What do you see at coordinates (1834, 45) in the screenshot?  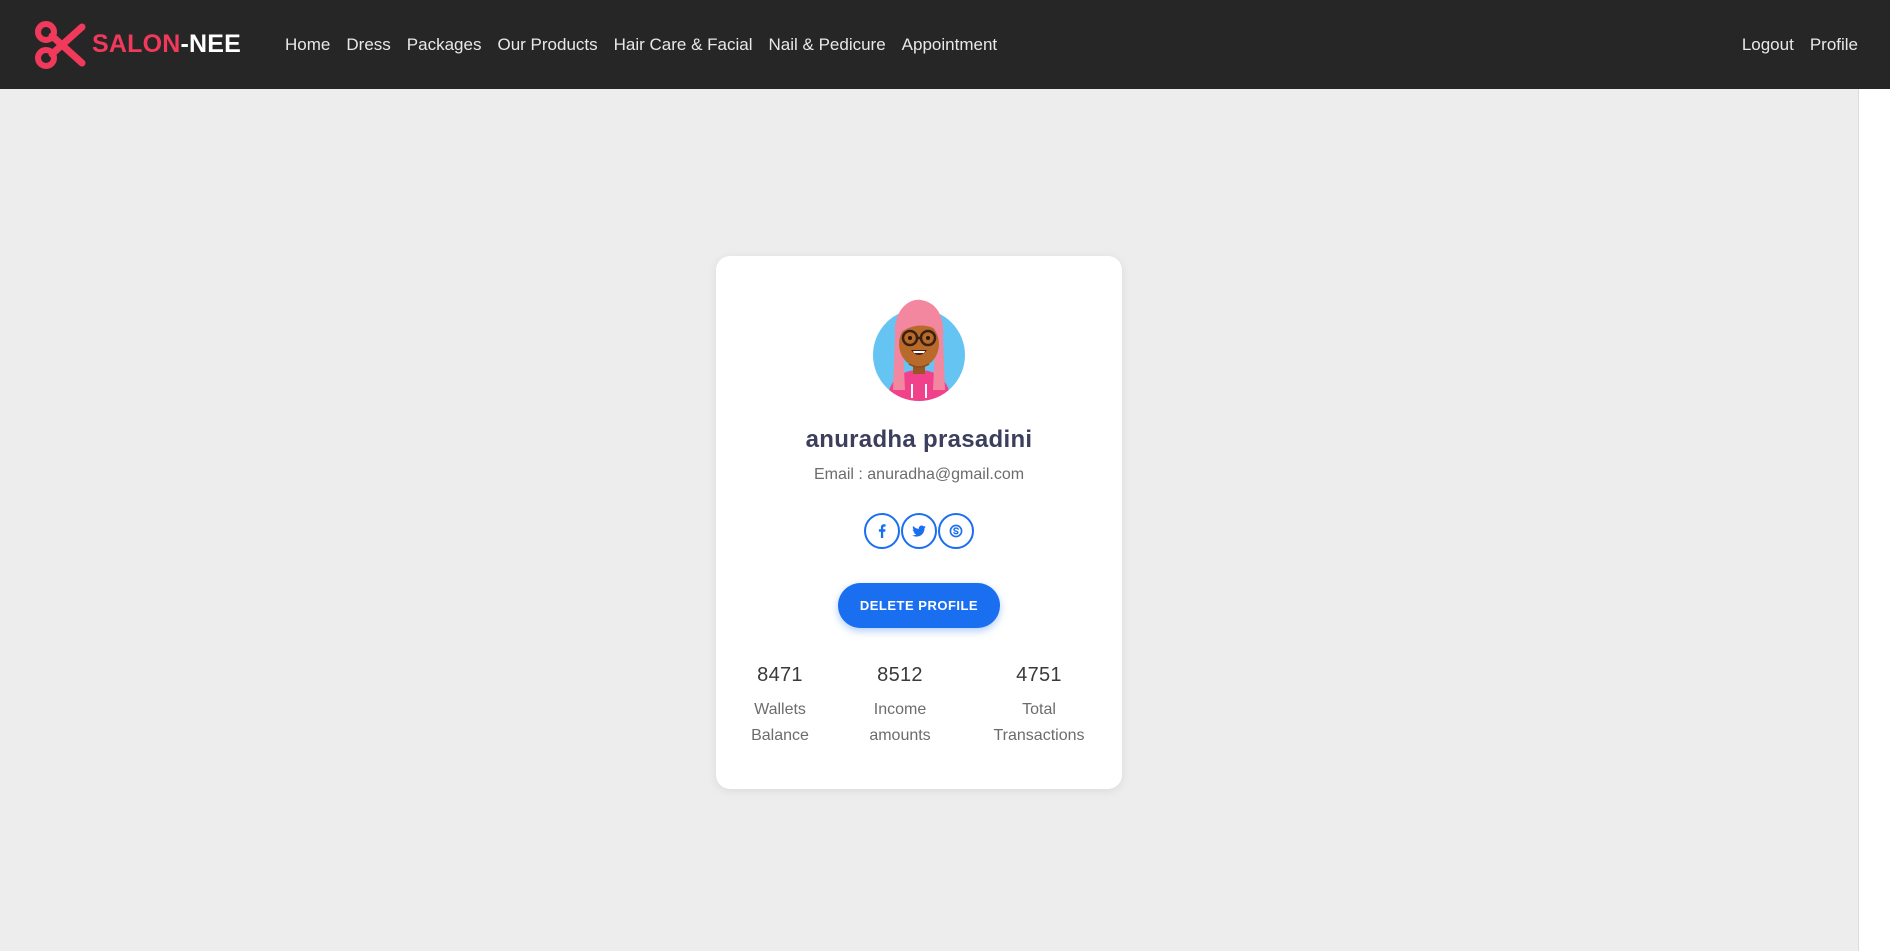 I see `nav-profile: Profile` at bounding box center [1834, 45].